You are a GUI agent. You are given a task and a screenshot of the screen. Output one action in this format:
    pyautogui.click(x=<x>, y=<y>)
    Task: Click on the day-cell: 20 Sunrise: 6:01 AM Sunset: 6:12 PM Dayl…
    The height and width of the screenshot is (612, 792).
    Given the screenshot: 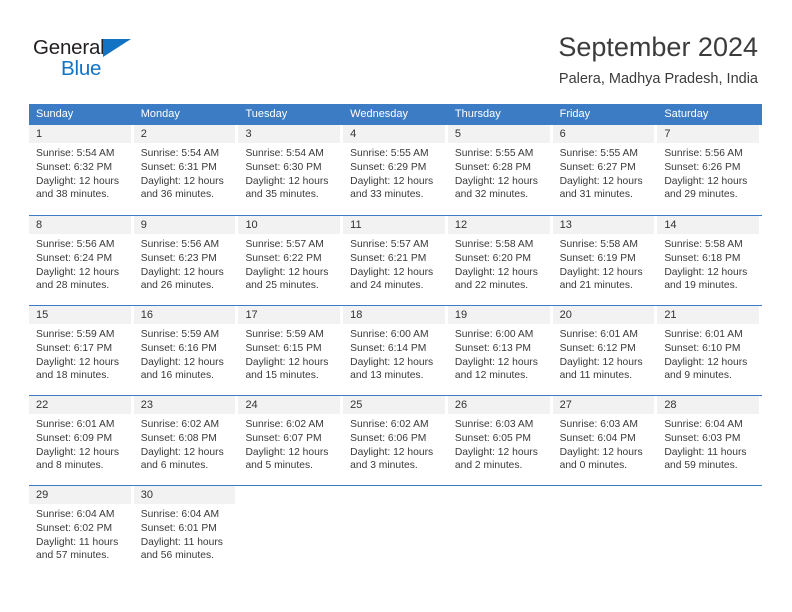 What is the action you would take?
    pyautogui.click(x=605, y=350)
    